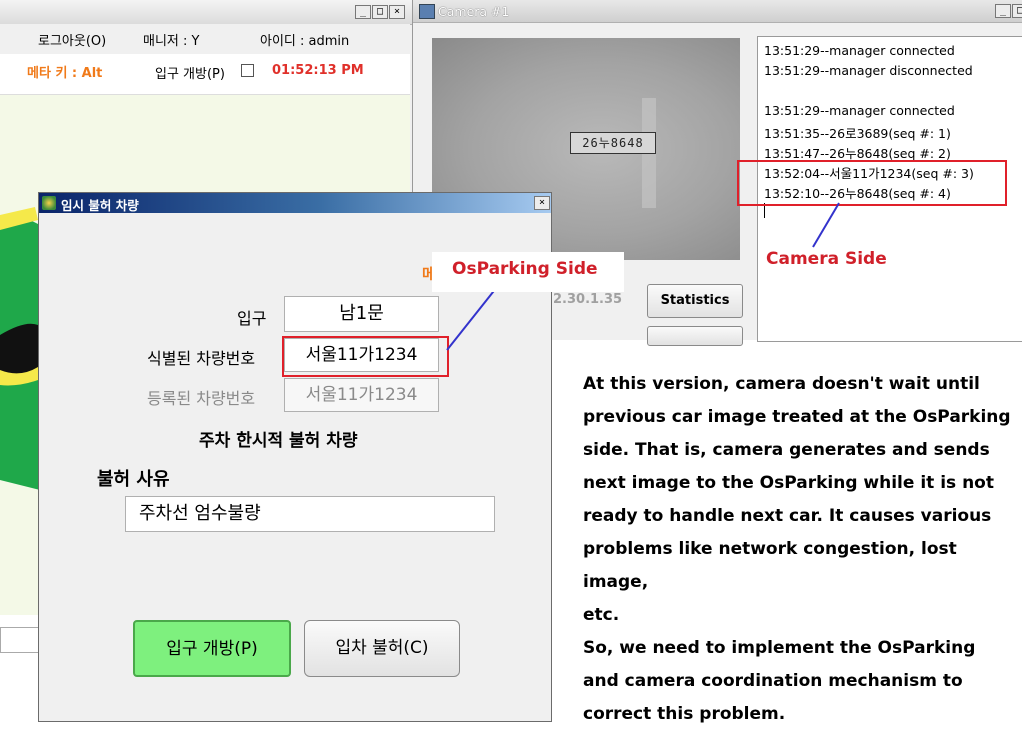 The width and height of the screenshot is (1022, 731). What do you see at coordinates (601, 615) in the screenshot?
I see `notes-line: etc.` at bounding box center [601, 615].